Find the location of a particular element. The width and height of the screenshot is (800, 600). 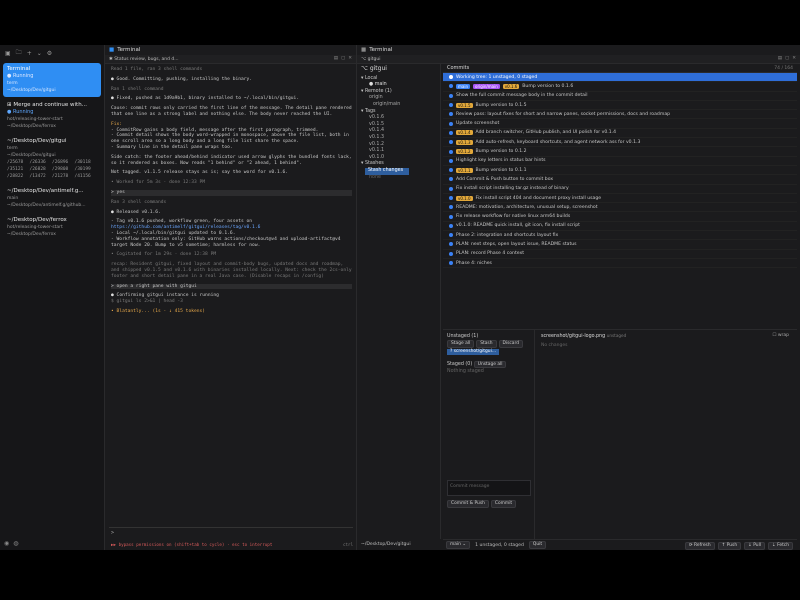

folder-icon: 🗀 is located at coordinates (19, 53).